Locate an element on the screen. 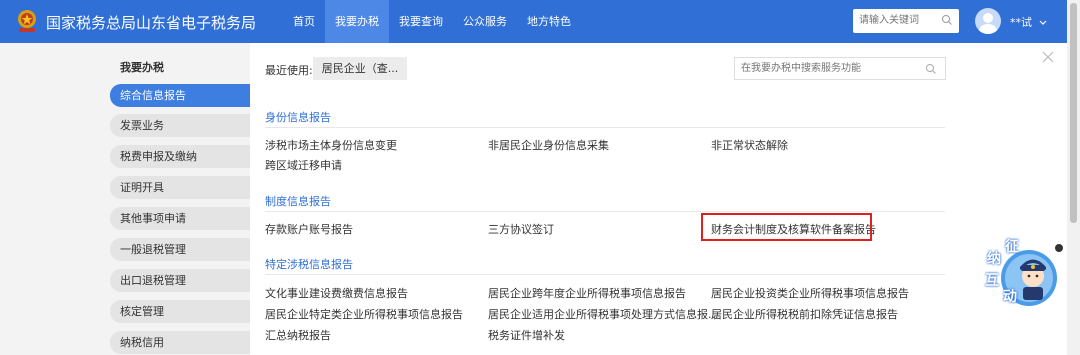 The width and height of the screenshot is (1080, 355). nav-handle-tax: 我要办税 is located at coordinates (357, 21).